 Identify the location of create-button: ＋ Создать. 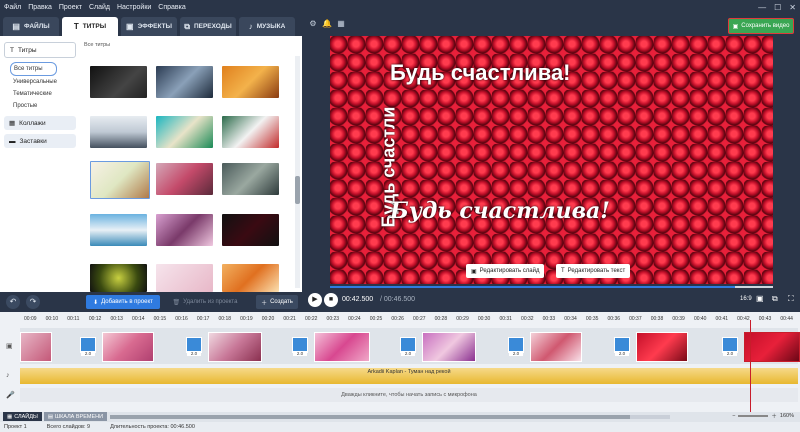
(277, 302).